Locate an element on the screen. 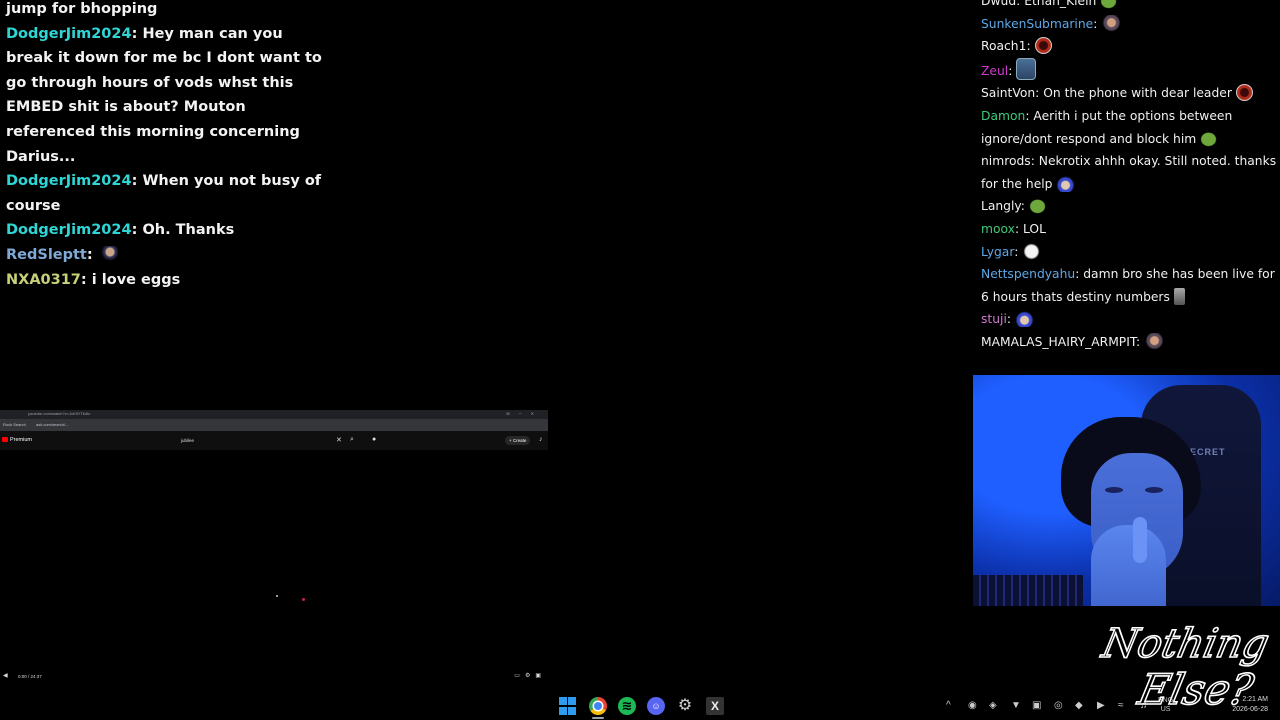 This screenshot has height=720, width=1280. chat-username: Lygar is located at coordinates (995, 252).